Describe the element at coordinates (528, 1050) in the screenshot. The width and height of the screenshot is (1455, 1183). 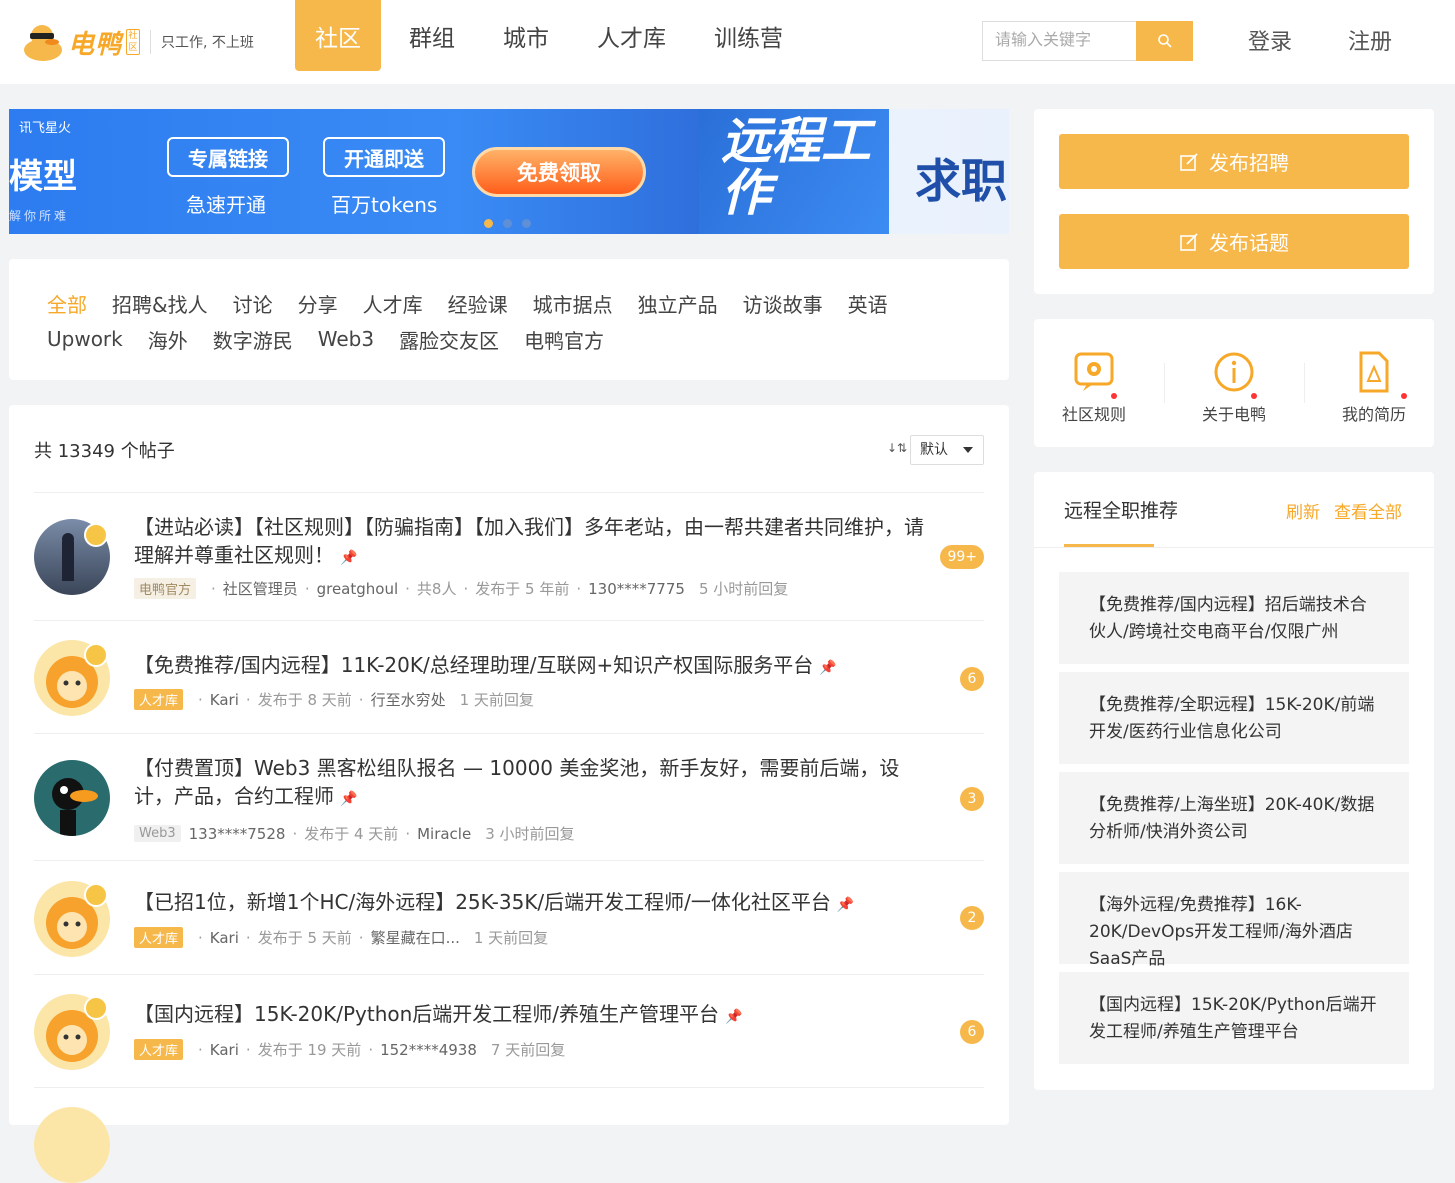
I see `post-reply-time: 7 天前回复` at that location.